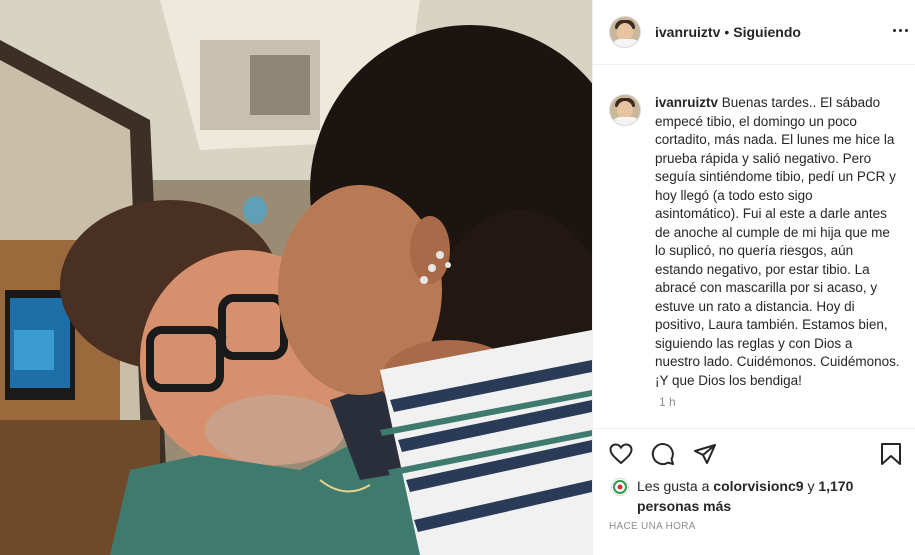 This screenshot has height=555, width=915. I want to click on post-header: ivanruiztv • Siguiendo, so click(754, 32).